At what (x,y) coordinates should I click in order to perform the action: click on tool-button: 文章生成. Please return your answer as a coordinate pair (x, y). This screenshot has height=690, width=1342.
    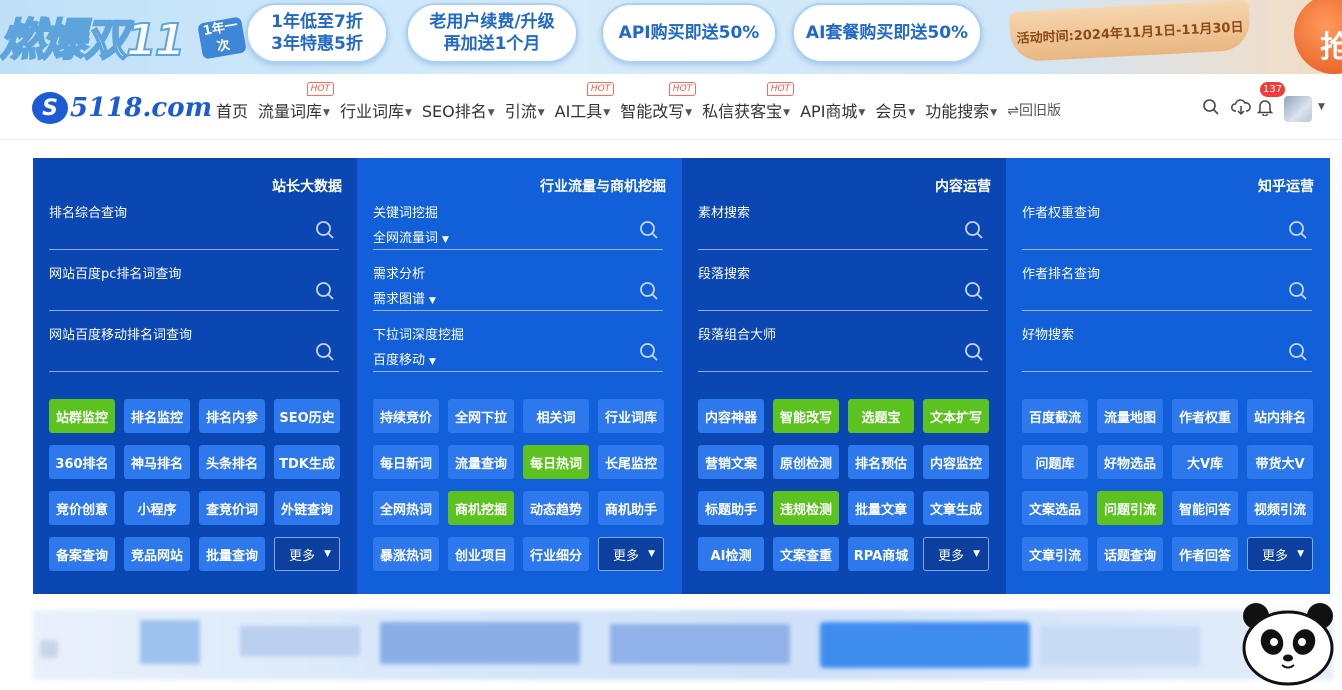
    Looking at the image, I should click on (956, 508).